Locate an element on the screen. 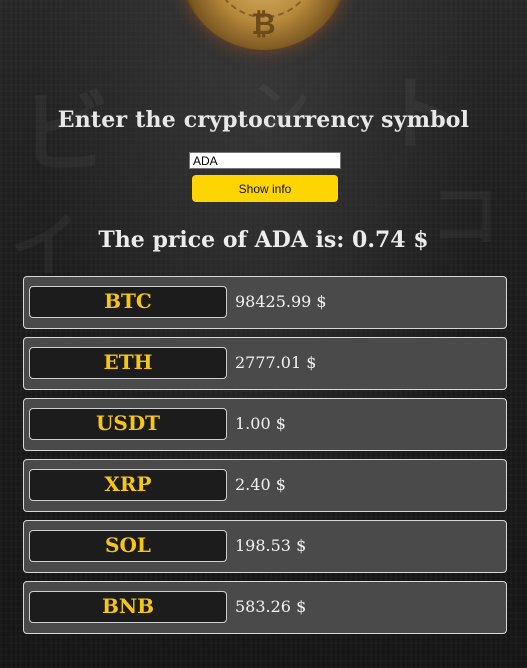 This screenshot has width=527, height=668. coin-symbol-badge: BTC is located at coordinates (128, 302).